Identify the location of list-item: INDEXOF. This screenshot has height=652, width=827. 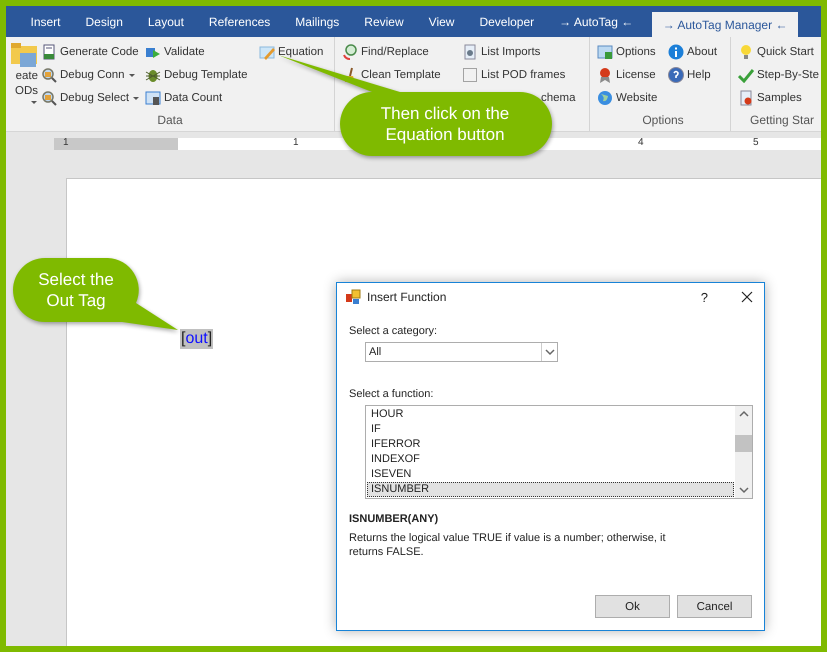
(550, 459).